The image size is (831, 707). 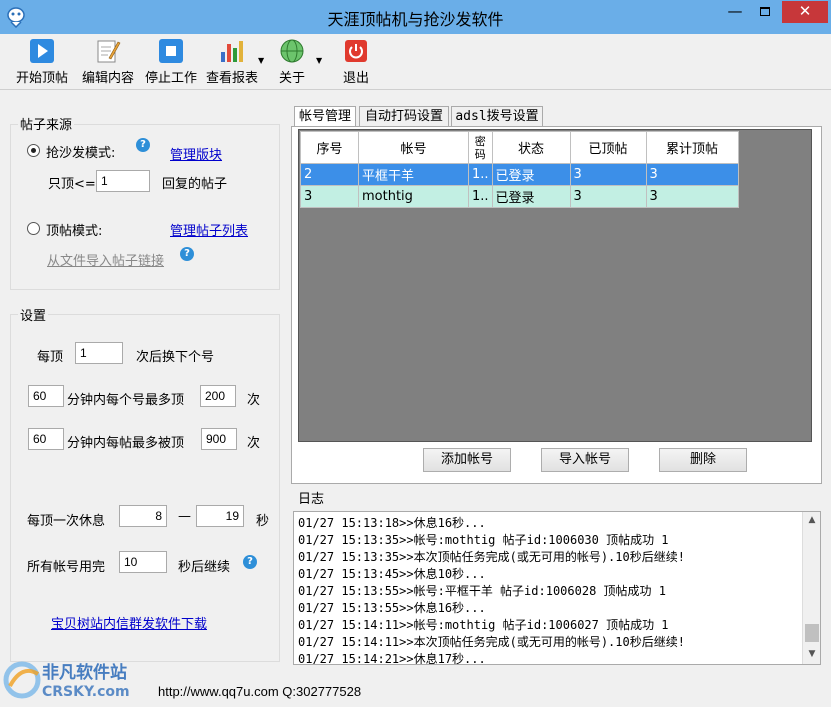 I want to click on log-scrollbar: ▲ ▼, so click(x=811, y=588).